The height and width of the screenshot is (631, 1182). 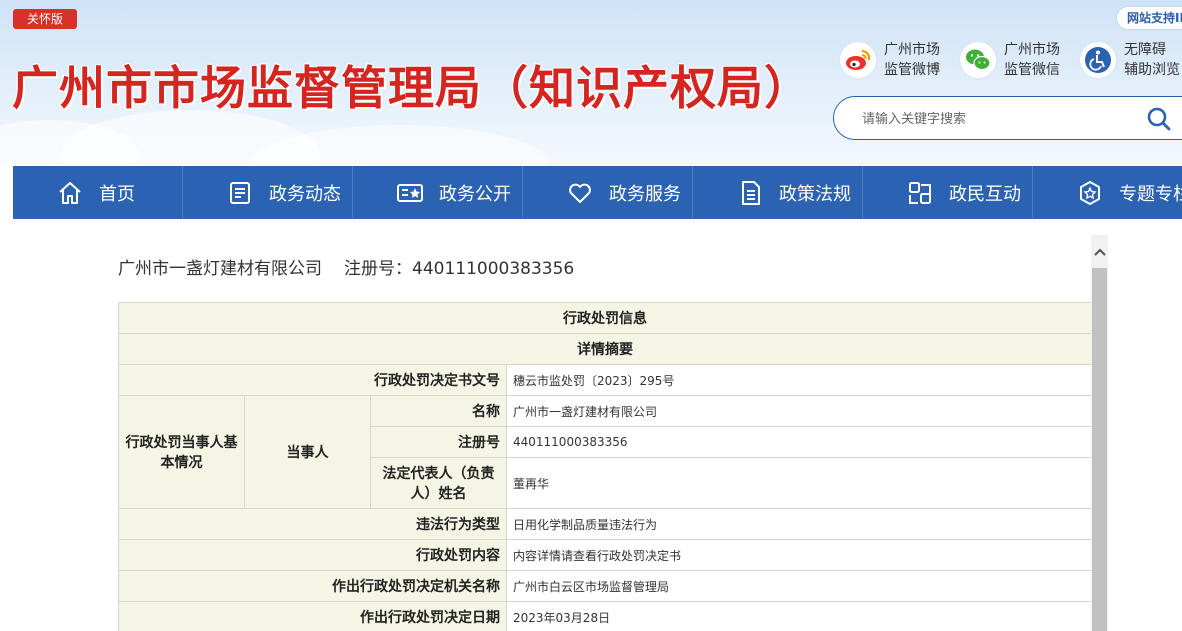 I want to click on table-row: 行政处罚决定书文号 穗云市监处罚〔2023〕295号, so click(x=605, y=380).